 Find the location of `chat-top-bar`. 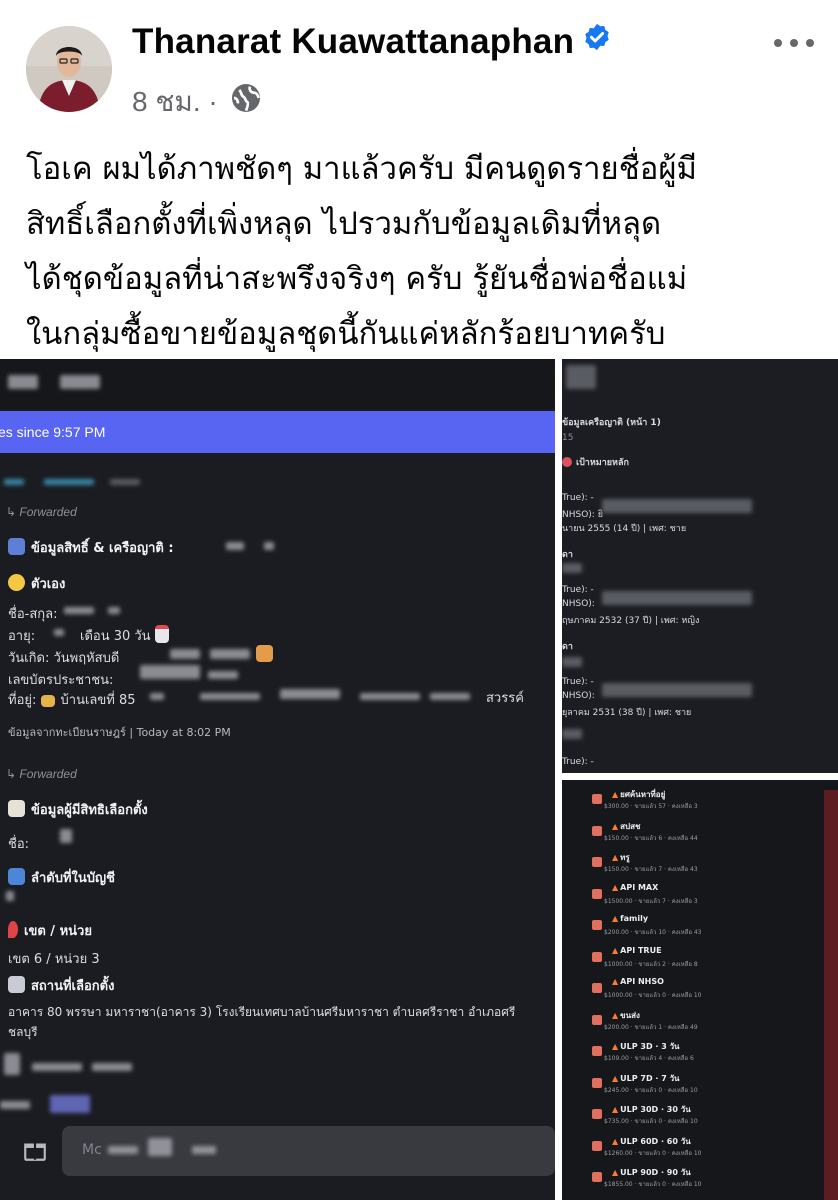

chat-top-bar is located at coordinates (277, 384).